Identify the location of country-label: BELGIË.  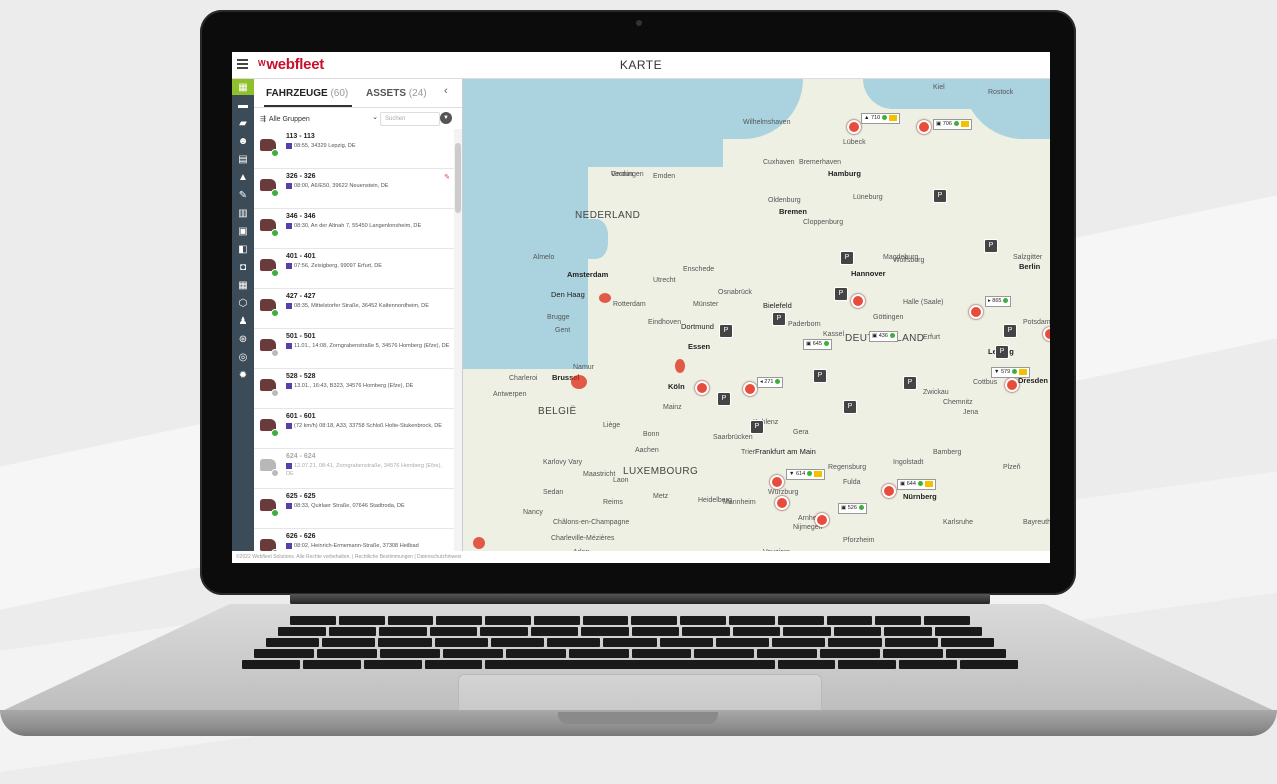
(557, 411).